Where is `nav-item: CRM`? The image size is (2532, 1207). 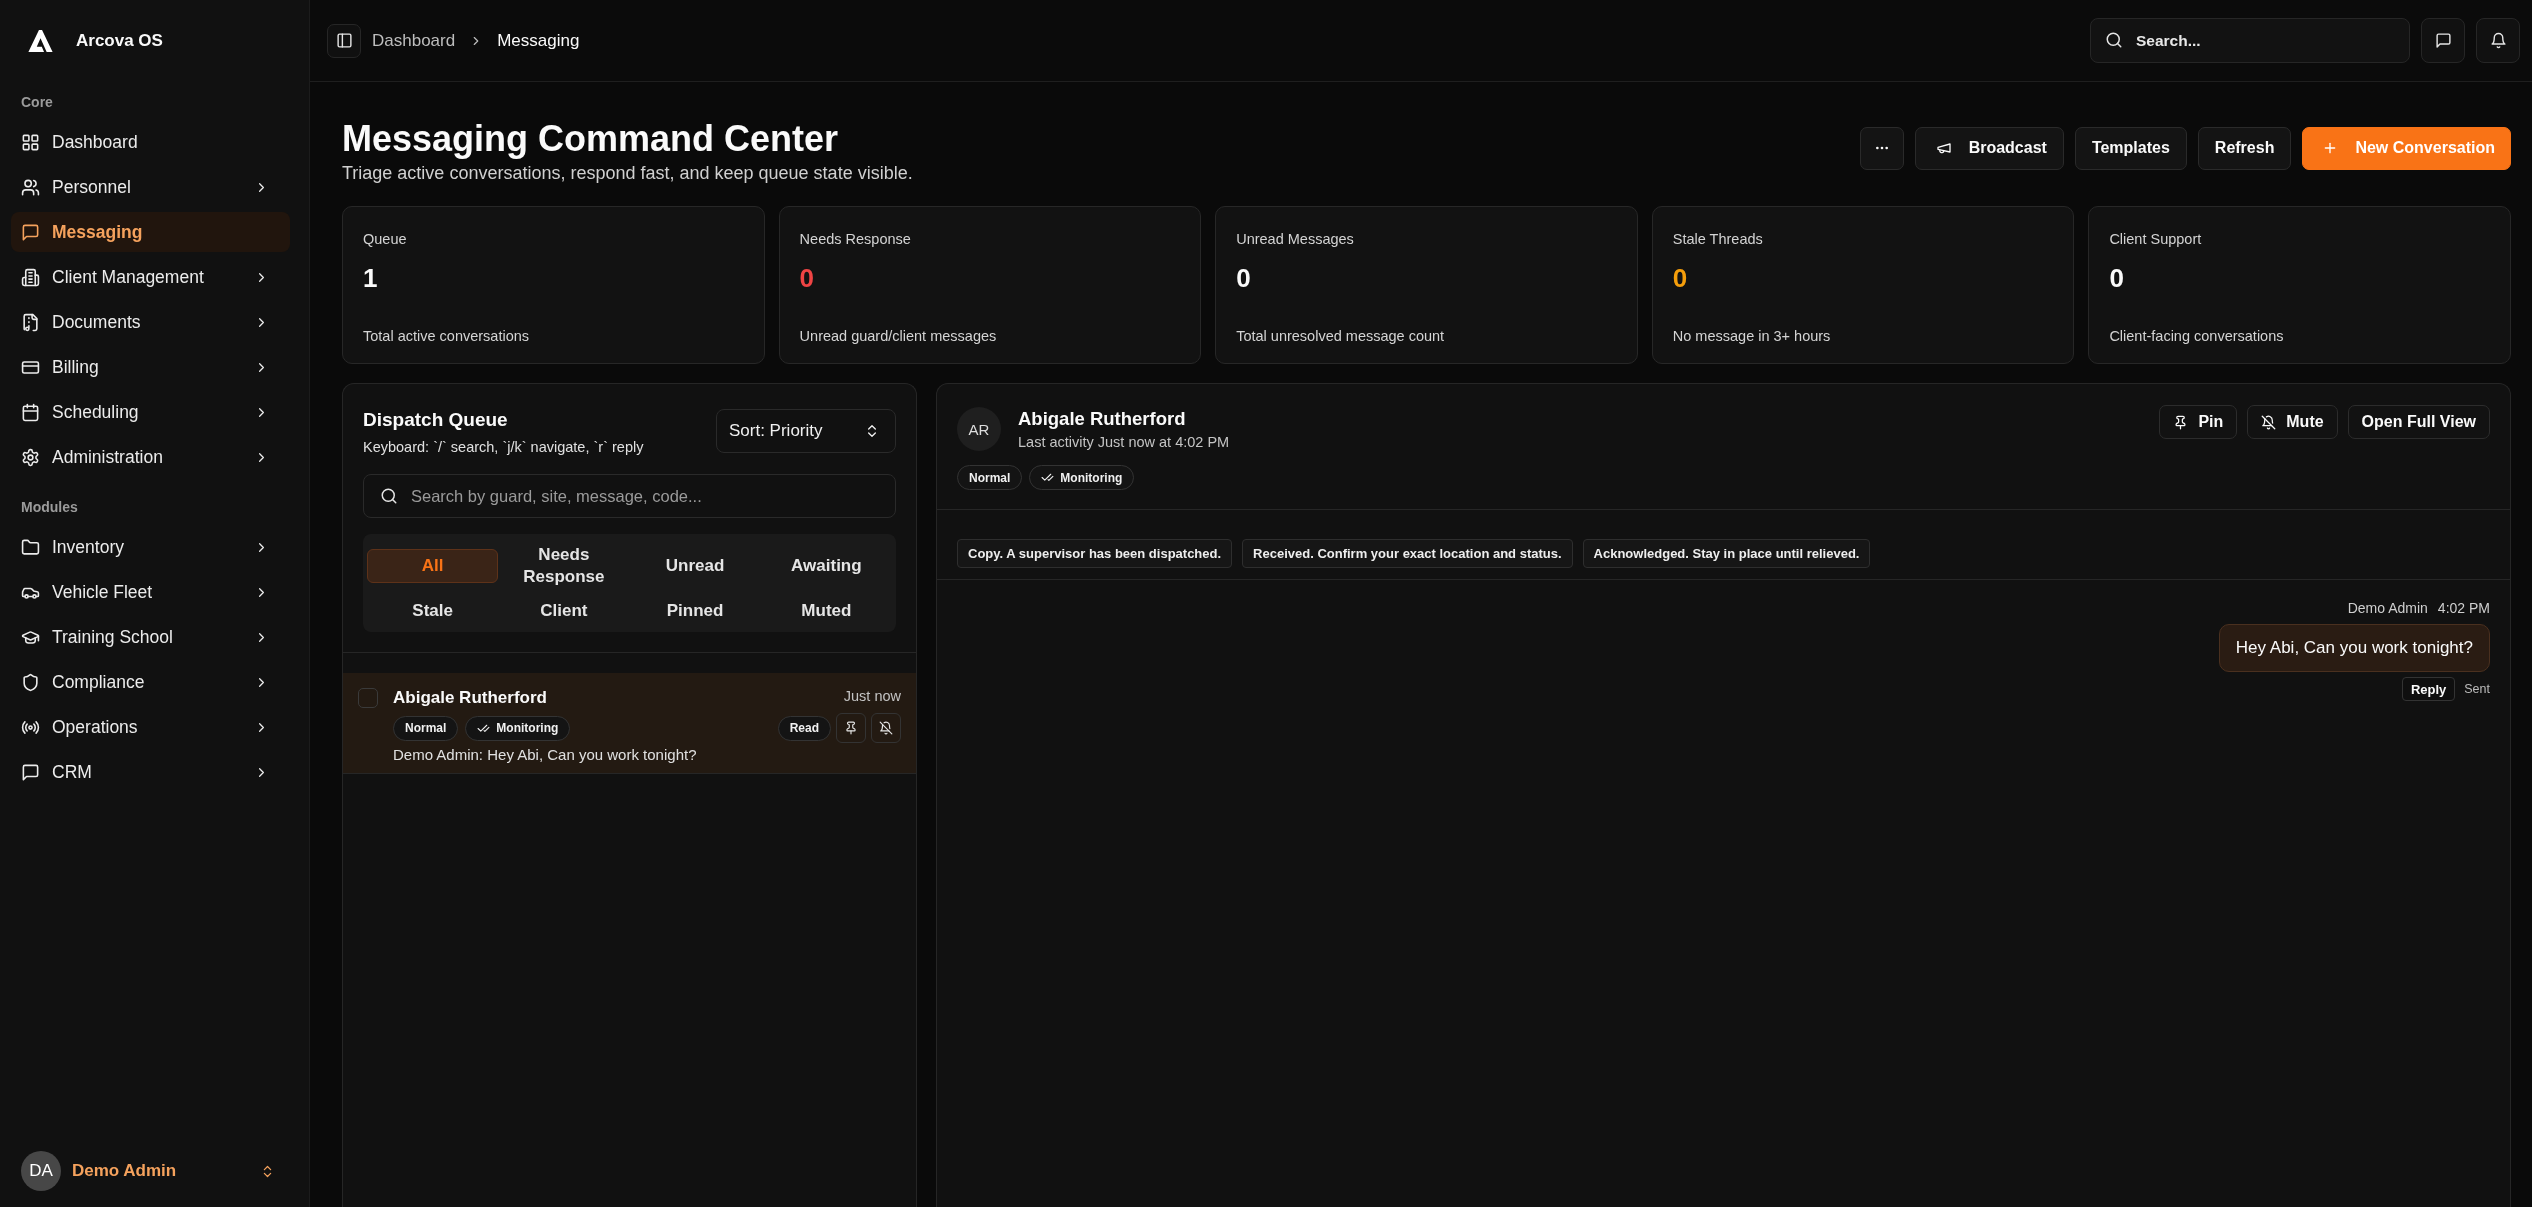
nav-item: CRM is located at coordinates (150, 772).